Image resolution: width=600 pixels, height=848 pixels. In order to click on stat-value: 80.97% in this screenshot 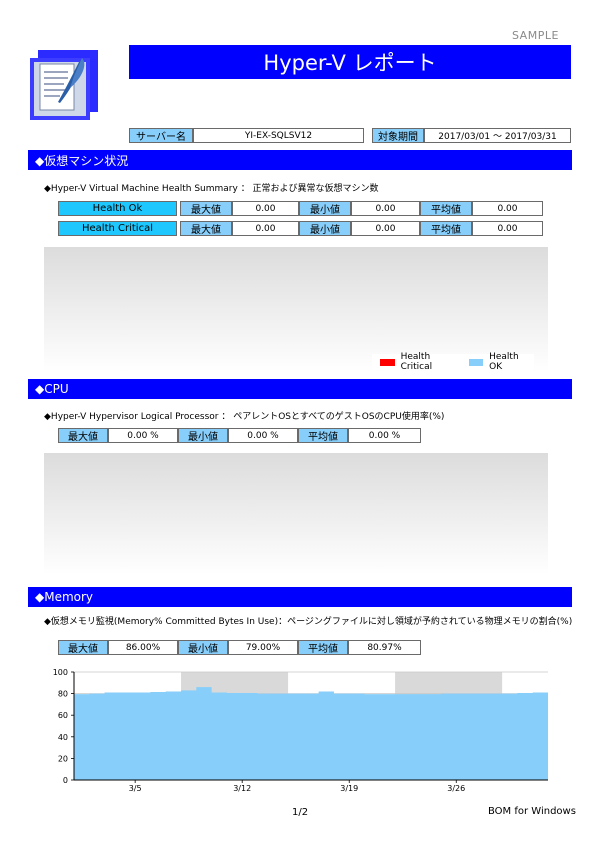, I will do `click(384, 647)`.